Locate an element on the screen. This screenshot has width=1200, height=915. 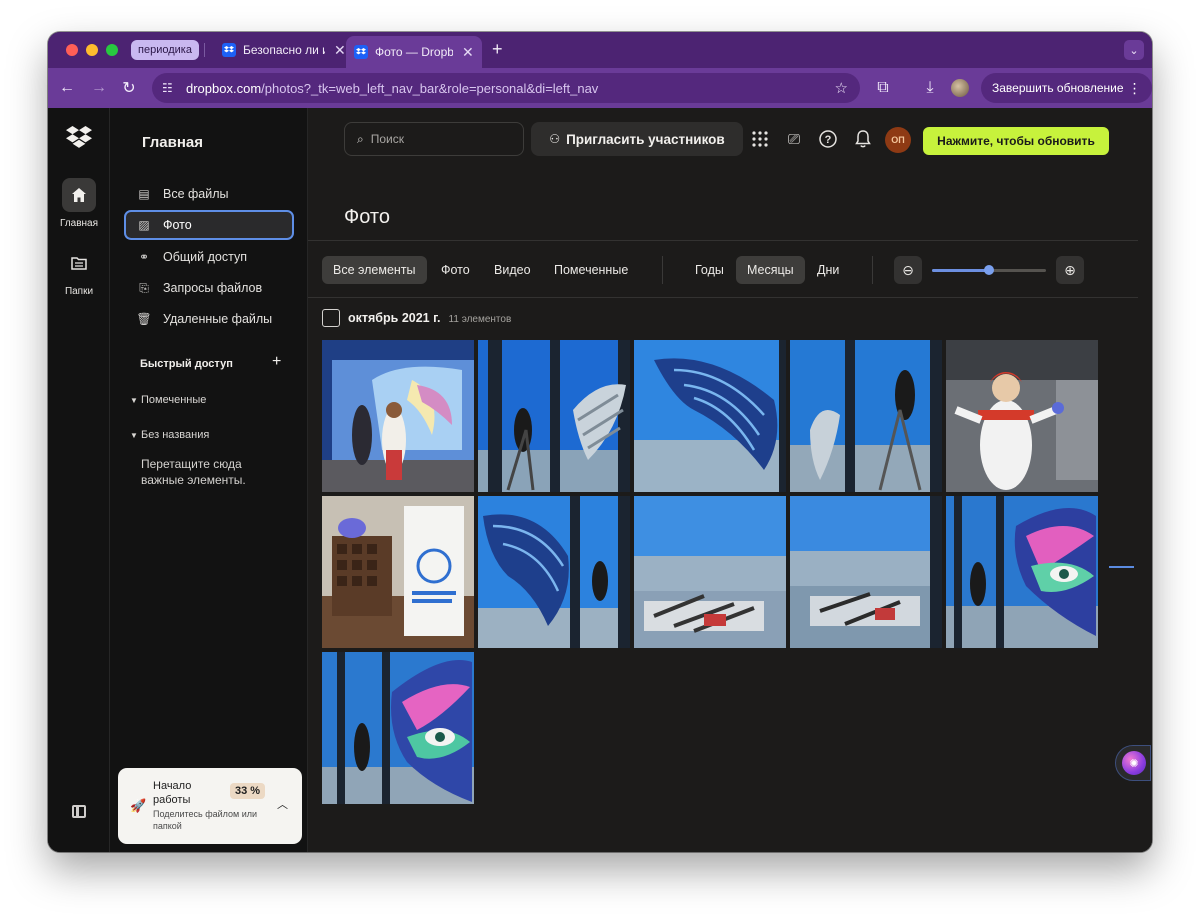
file-request-icon: ⎘ is located at coordinates (144, 287).